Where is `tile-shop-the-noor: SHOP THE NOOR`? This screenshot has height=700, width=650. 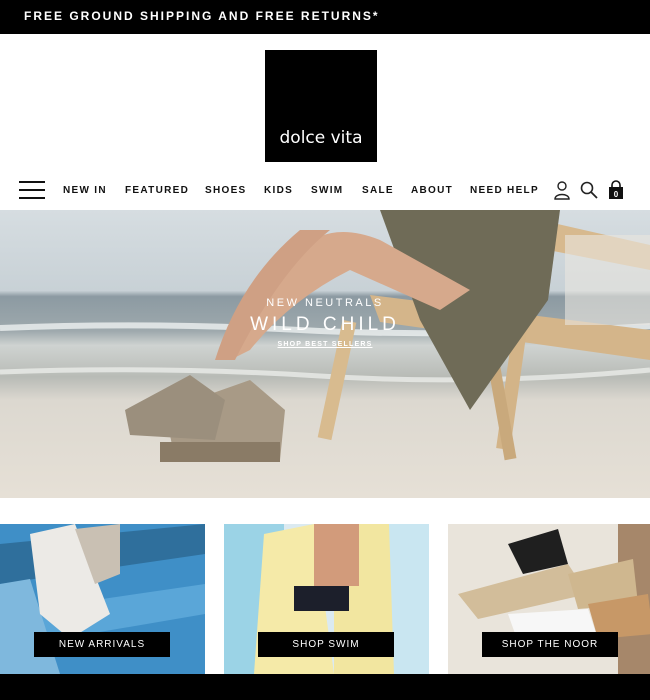 tile-shop-the-noor: SHOP THE NOOR is located at coordinates (549, 599).